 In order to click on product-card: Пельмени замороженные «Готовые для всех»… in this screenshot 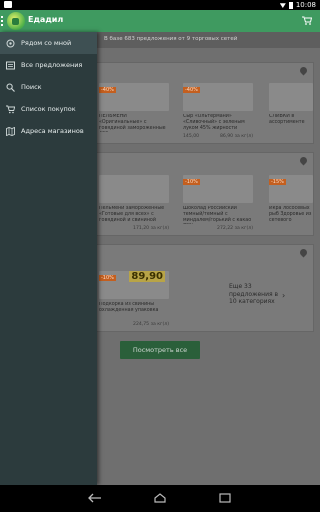, I will do `click(134, 203)`.